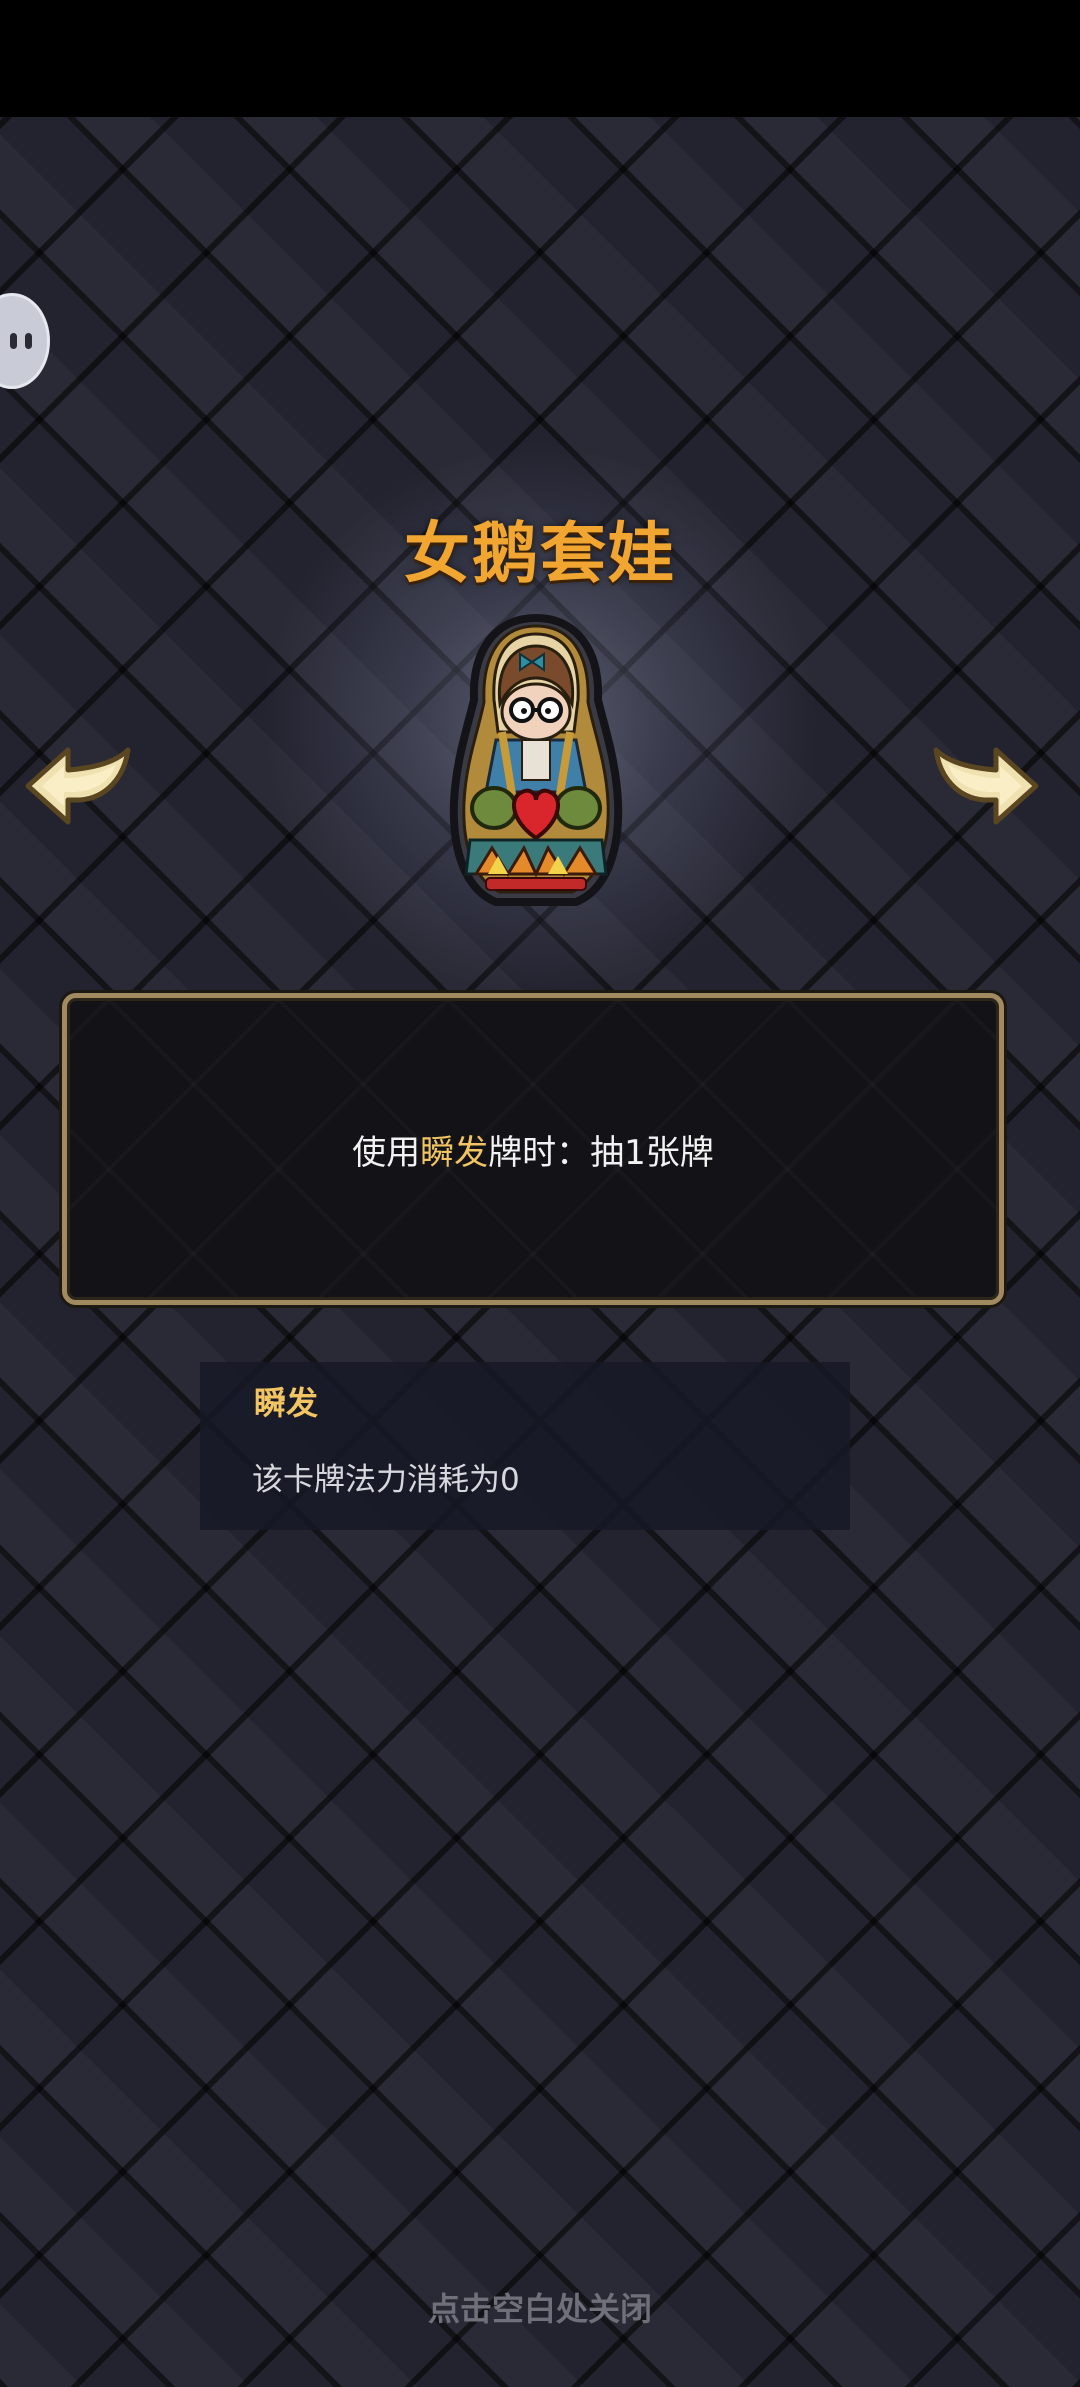  What do you see at coordinates (386, 1152) in the screenshot?
I see `description-prefix: 使用` at bounding box center [386, 1152].